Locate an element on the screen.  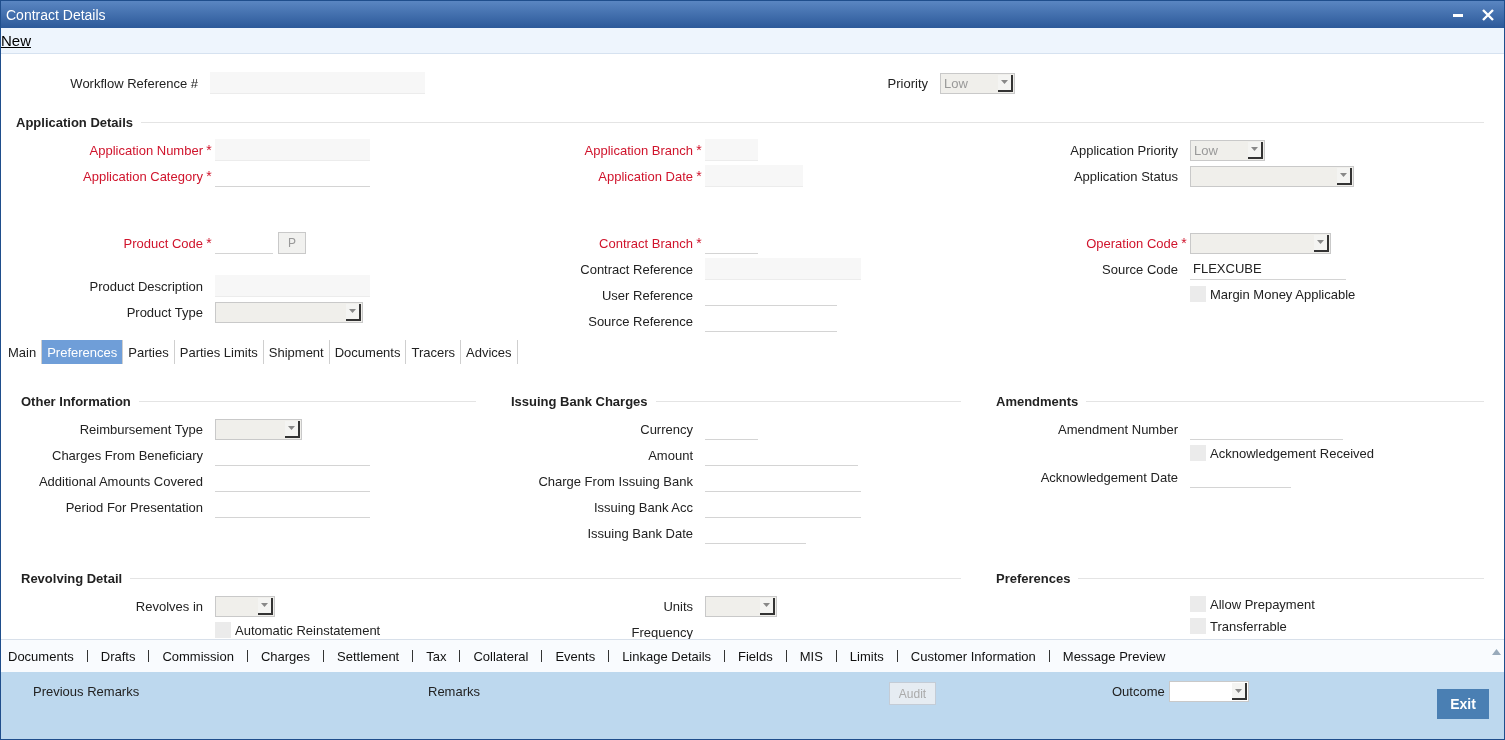
field-label: Application Priority is located at coordinates (1123, 150).